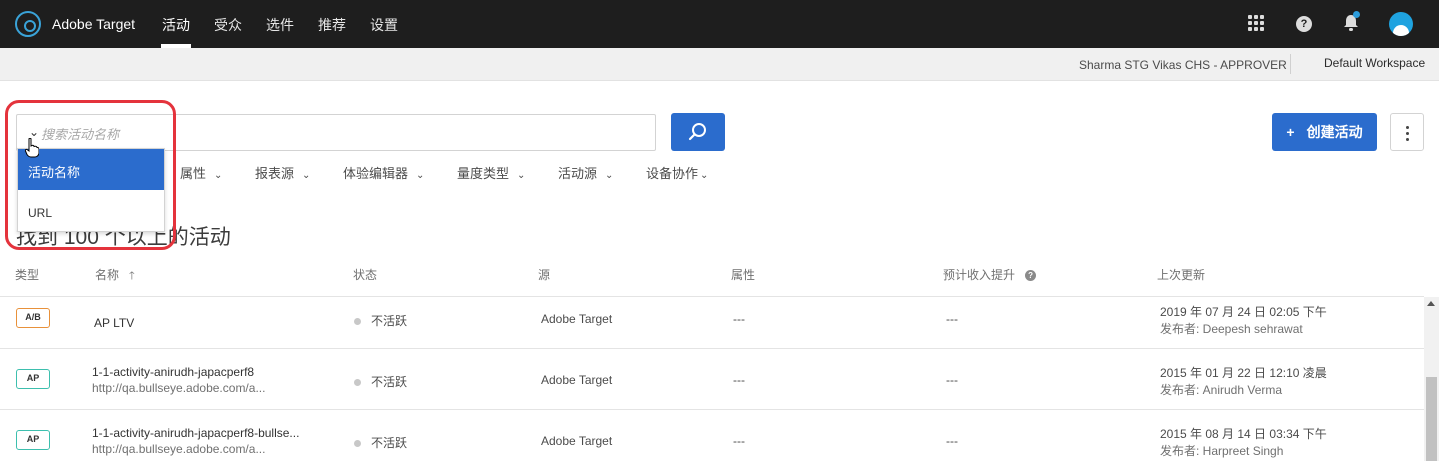  Describe the element at coordinates (719, 24) in the screenshot. I see `top-bar: Adobe Target 活动 受众 选件 推荐 设置 ?` at that location.